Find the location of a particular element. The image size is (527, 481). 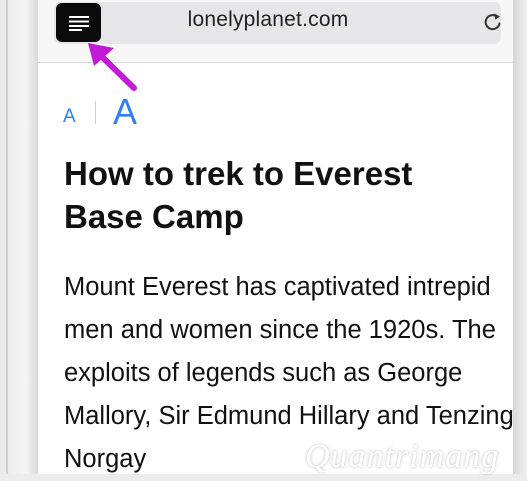

reload-icon is located at coordinates (493, 22).